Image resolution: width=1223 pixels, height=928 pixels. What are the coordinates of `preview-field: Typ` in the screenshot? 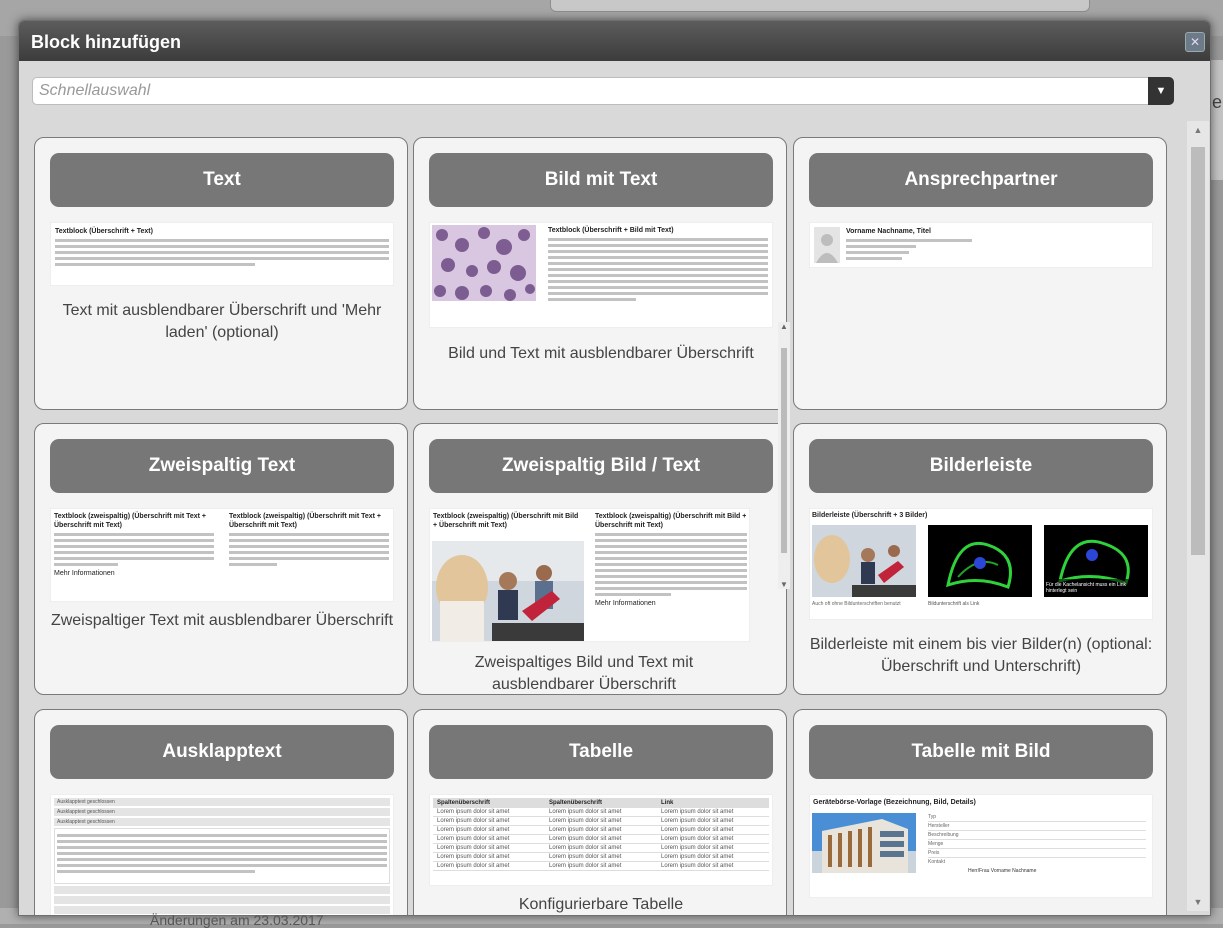 It's located at (1037, 817).